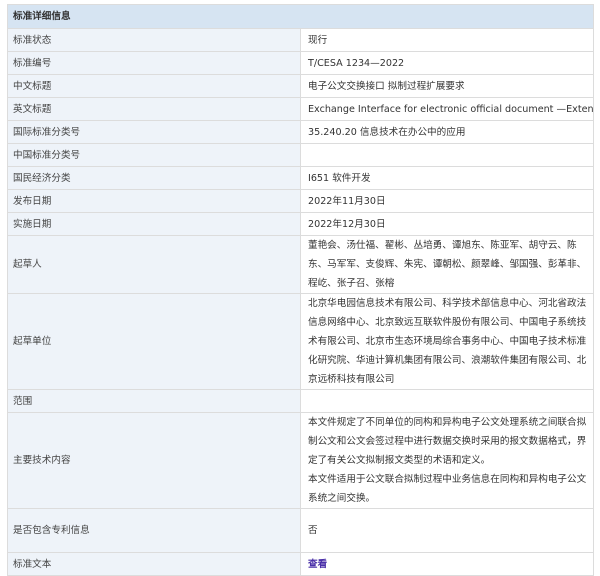 The height and width of the screenshot is (576, 600). What do you see at coordinates (447, 224) in the screenshot?
I see `value-effective-date: 2022年12月30日` at bounding box center [447, 224].